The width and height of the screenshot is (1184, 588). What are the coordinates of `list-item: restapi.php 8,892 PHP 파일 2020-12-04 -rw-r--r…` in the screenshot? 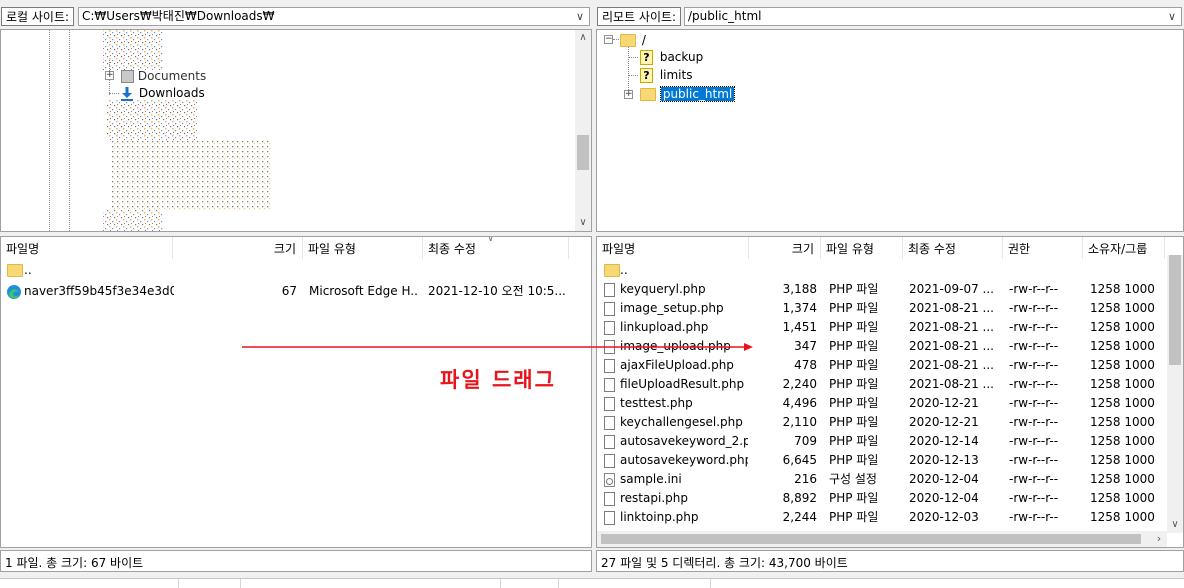 It's located at (882, 498).